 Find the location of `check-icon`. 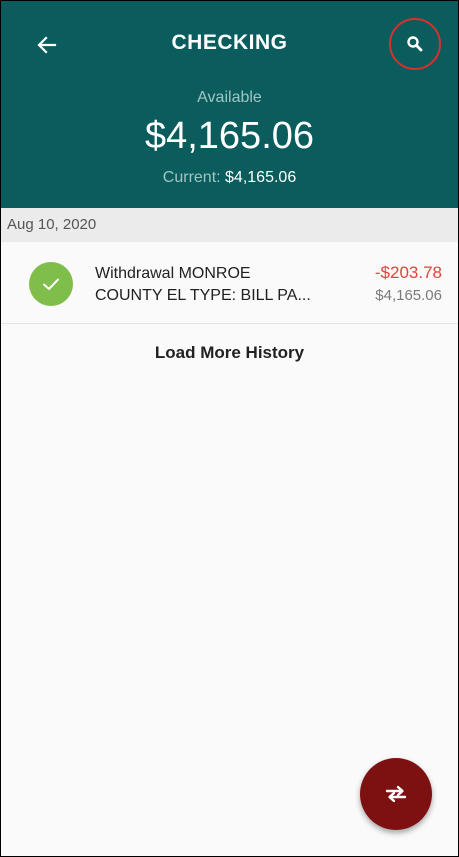

check-icon is located at coordinates (51, 284).